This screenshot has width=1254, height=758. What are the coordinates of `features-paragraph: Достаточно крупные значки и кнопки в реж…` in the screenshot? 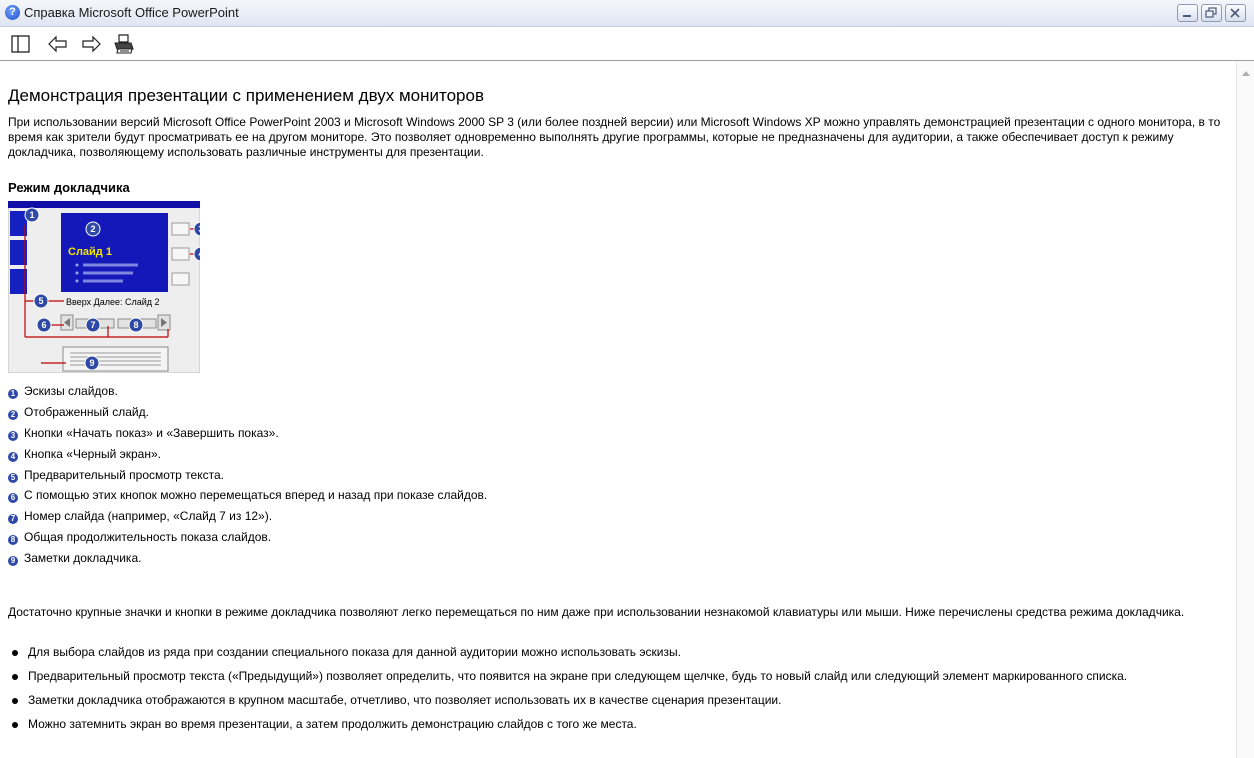 It's located at (596, 612).